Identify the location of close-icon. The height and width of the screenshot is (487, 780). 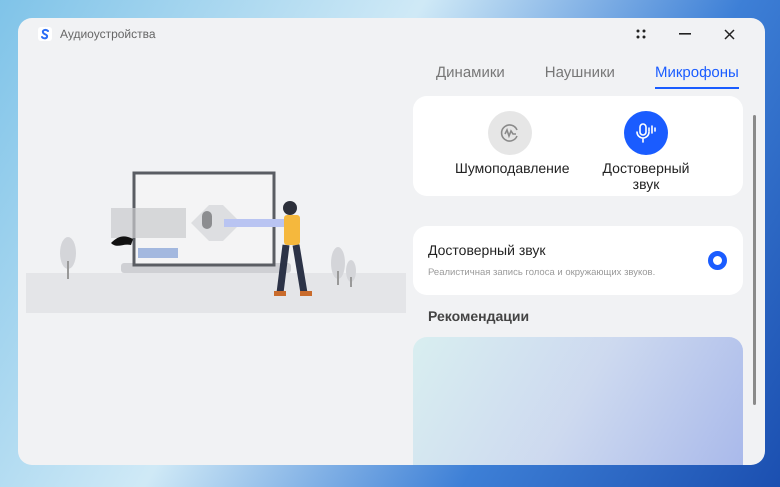
(729, 34).